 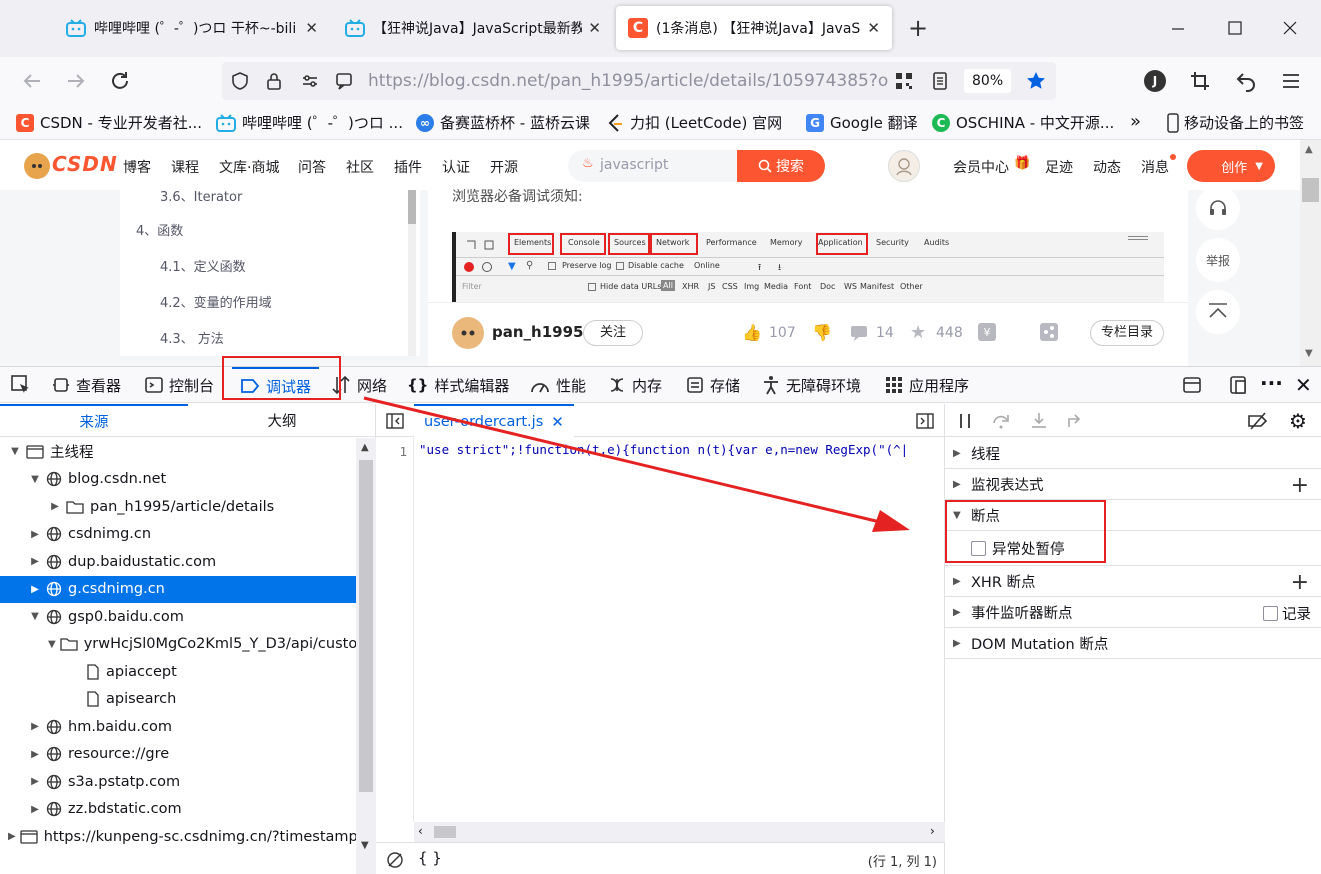 I want to click on follow-button: 关注, so click(x=613, y=333).